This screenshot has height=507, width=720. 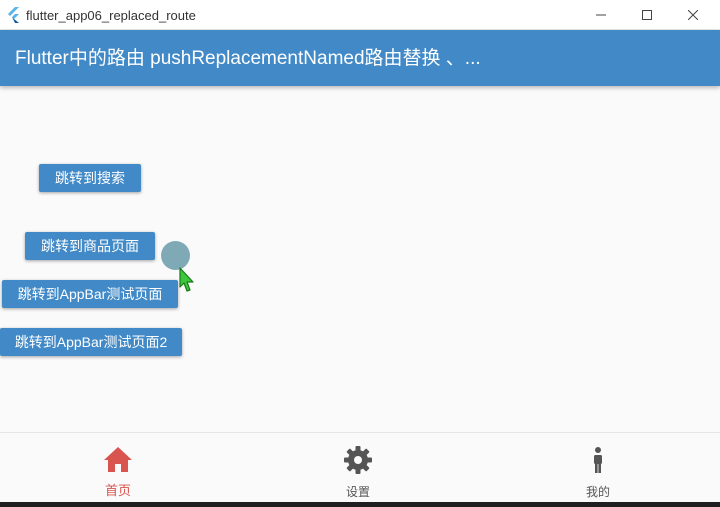 What do you see at coordinates (360, 15) in the screenshot?
I see `window-title-bar: flutter_app06_replaced_route` at bounding box center [360, 15].